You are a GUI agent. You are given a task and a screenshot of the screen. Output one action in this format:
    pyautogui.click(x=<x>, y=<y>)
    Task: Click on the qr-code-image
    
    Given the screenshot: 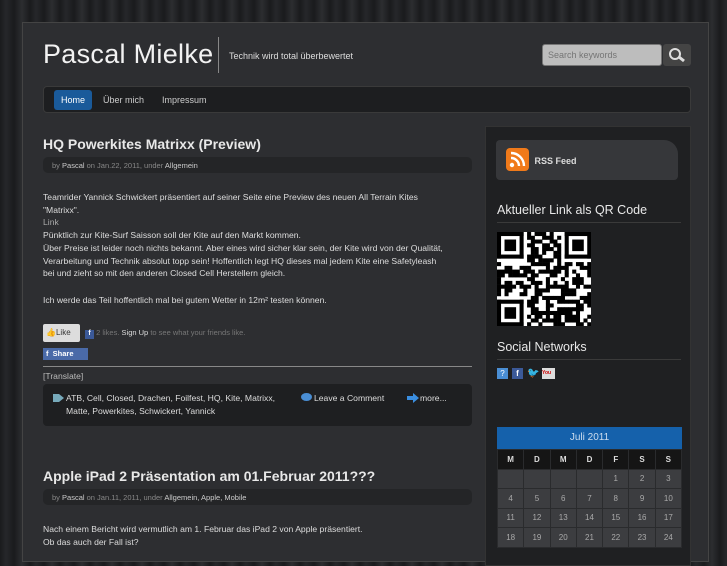 What is the action you would take?
    pyautogui.click(x=544, y=279)
    